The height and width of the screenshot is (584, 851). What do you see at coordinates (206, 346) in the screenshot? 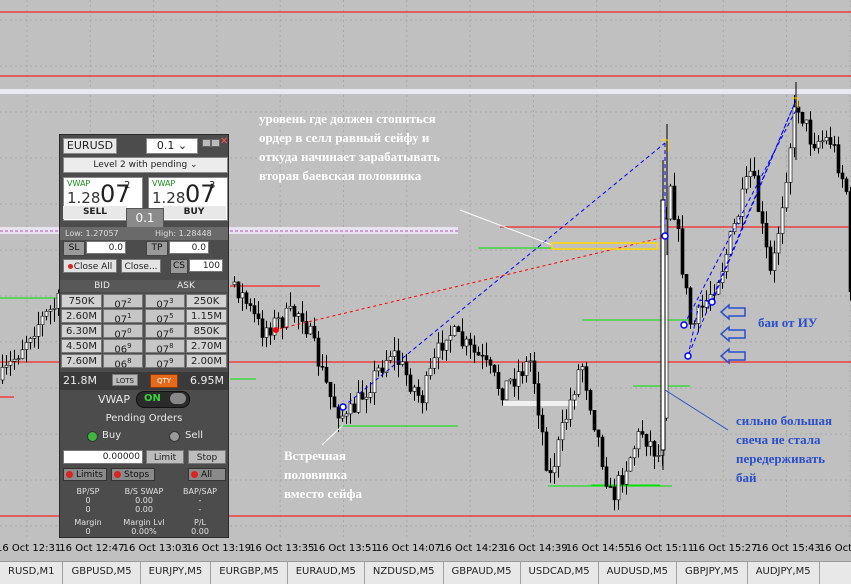
I see `ask-volume-cell: 2.70M` at bounding box center [206, 346].